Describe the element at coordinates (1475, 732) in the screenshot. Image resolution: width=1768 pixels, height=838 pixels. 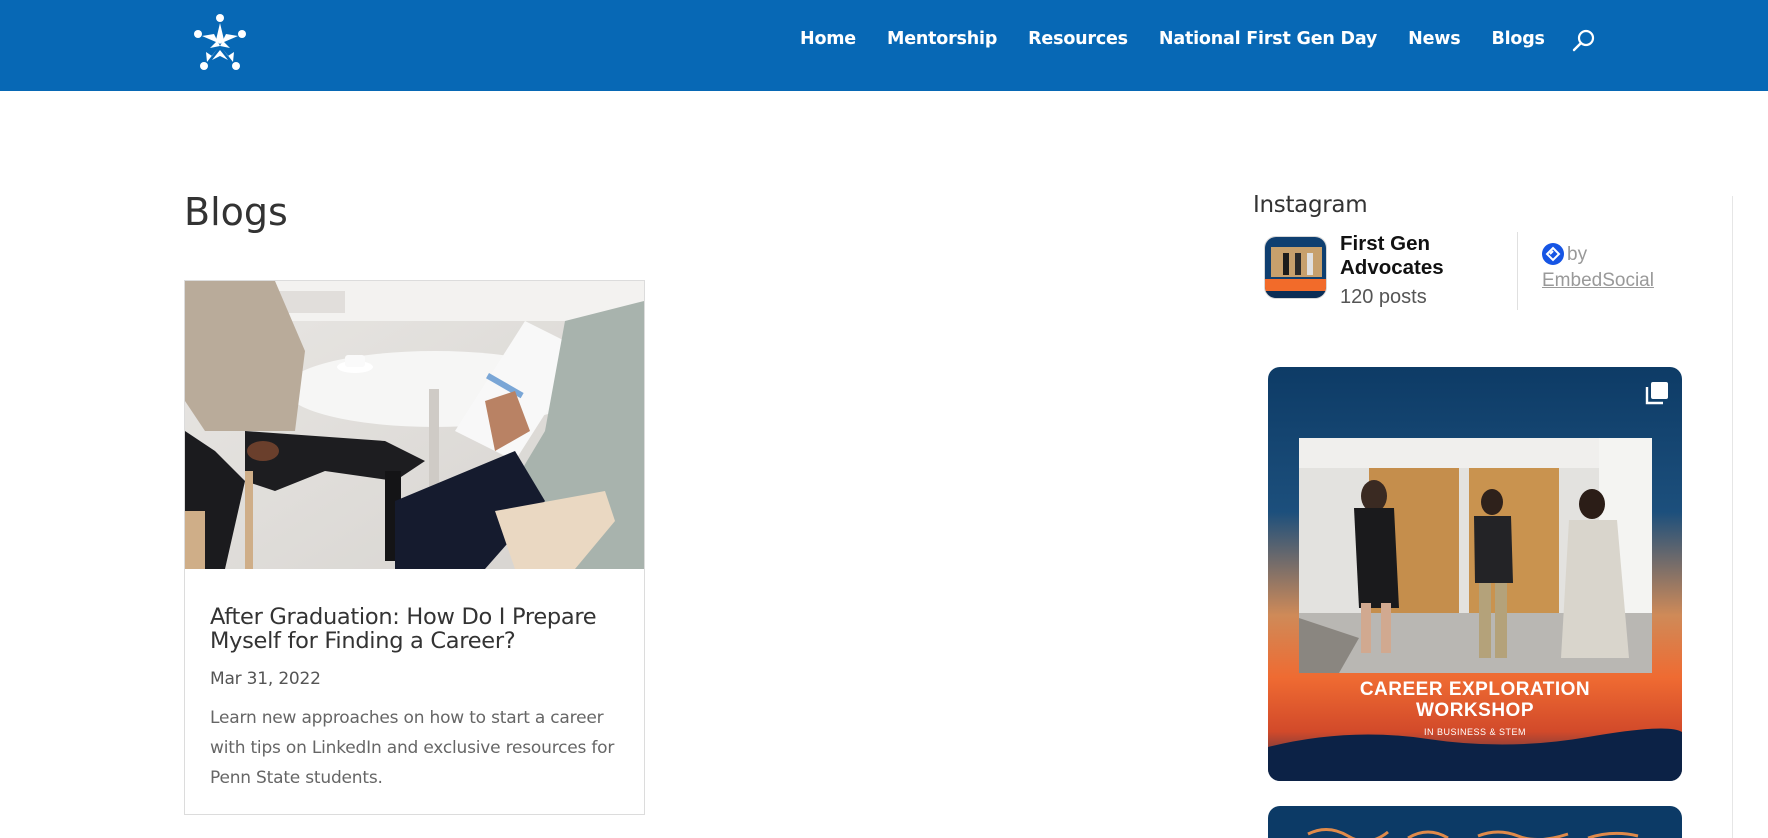
I see `instagram-post-caption-subtitle: IN BUSINESS & STEM` at that location.